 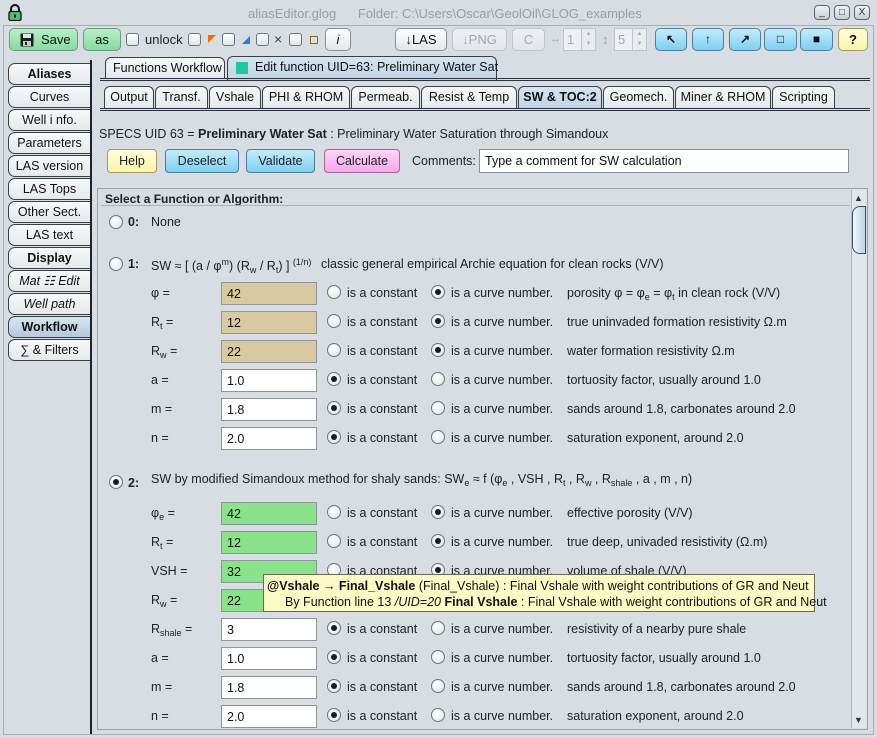 I want to click on sidebar-item-well-info: Well i nfo., so click(x=49, y=120).